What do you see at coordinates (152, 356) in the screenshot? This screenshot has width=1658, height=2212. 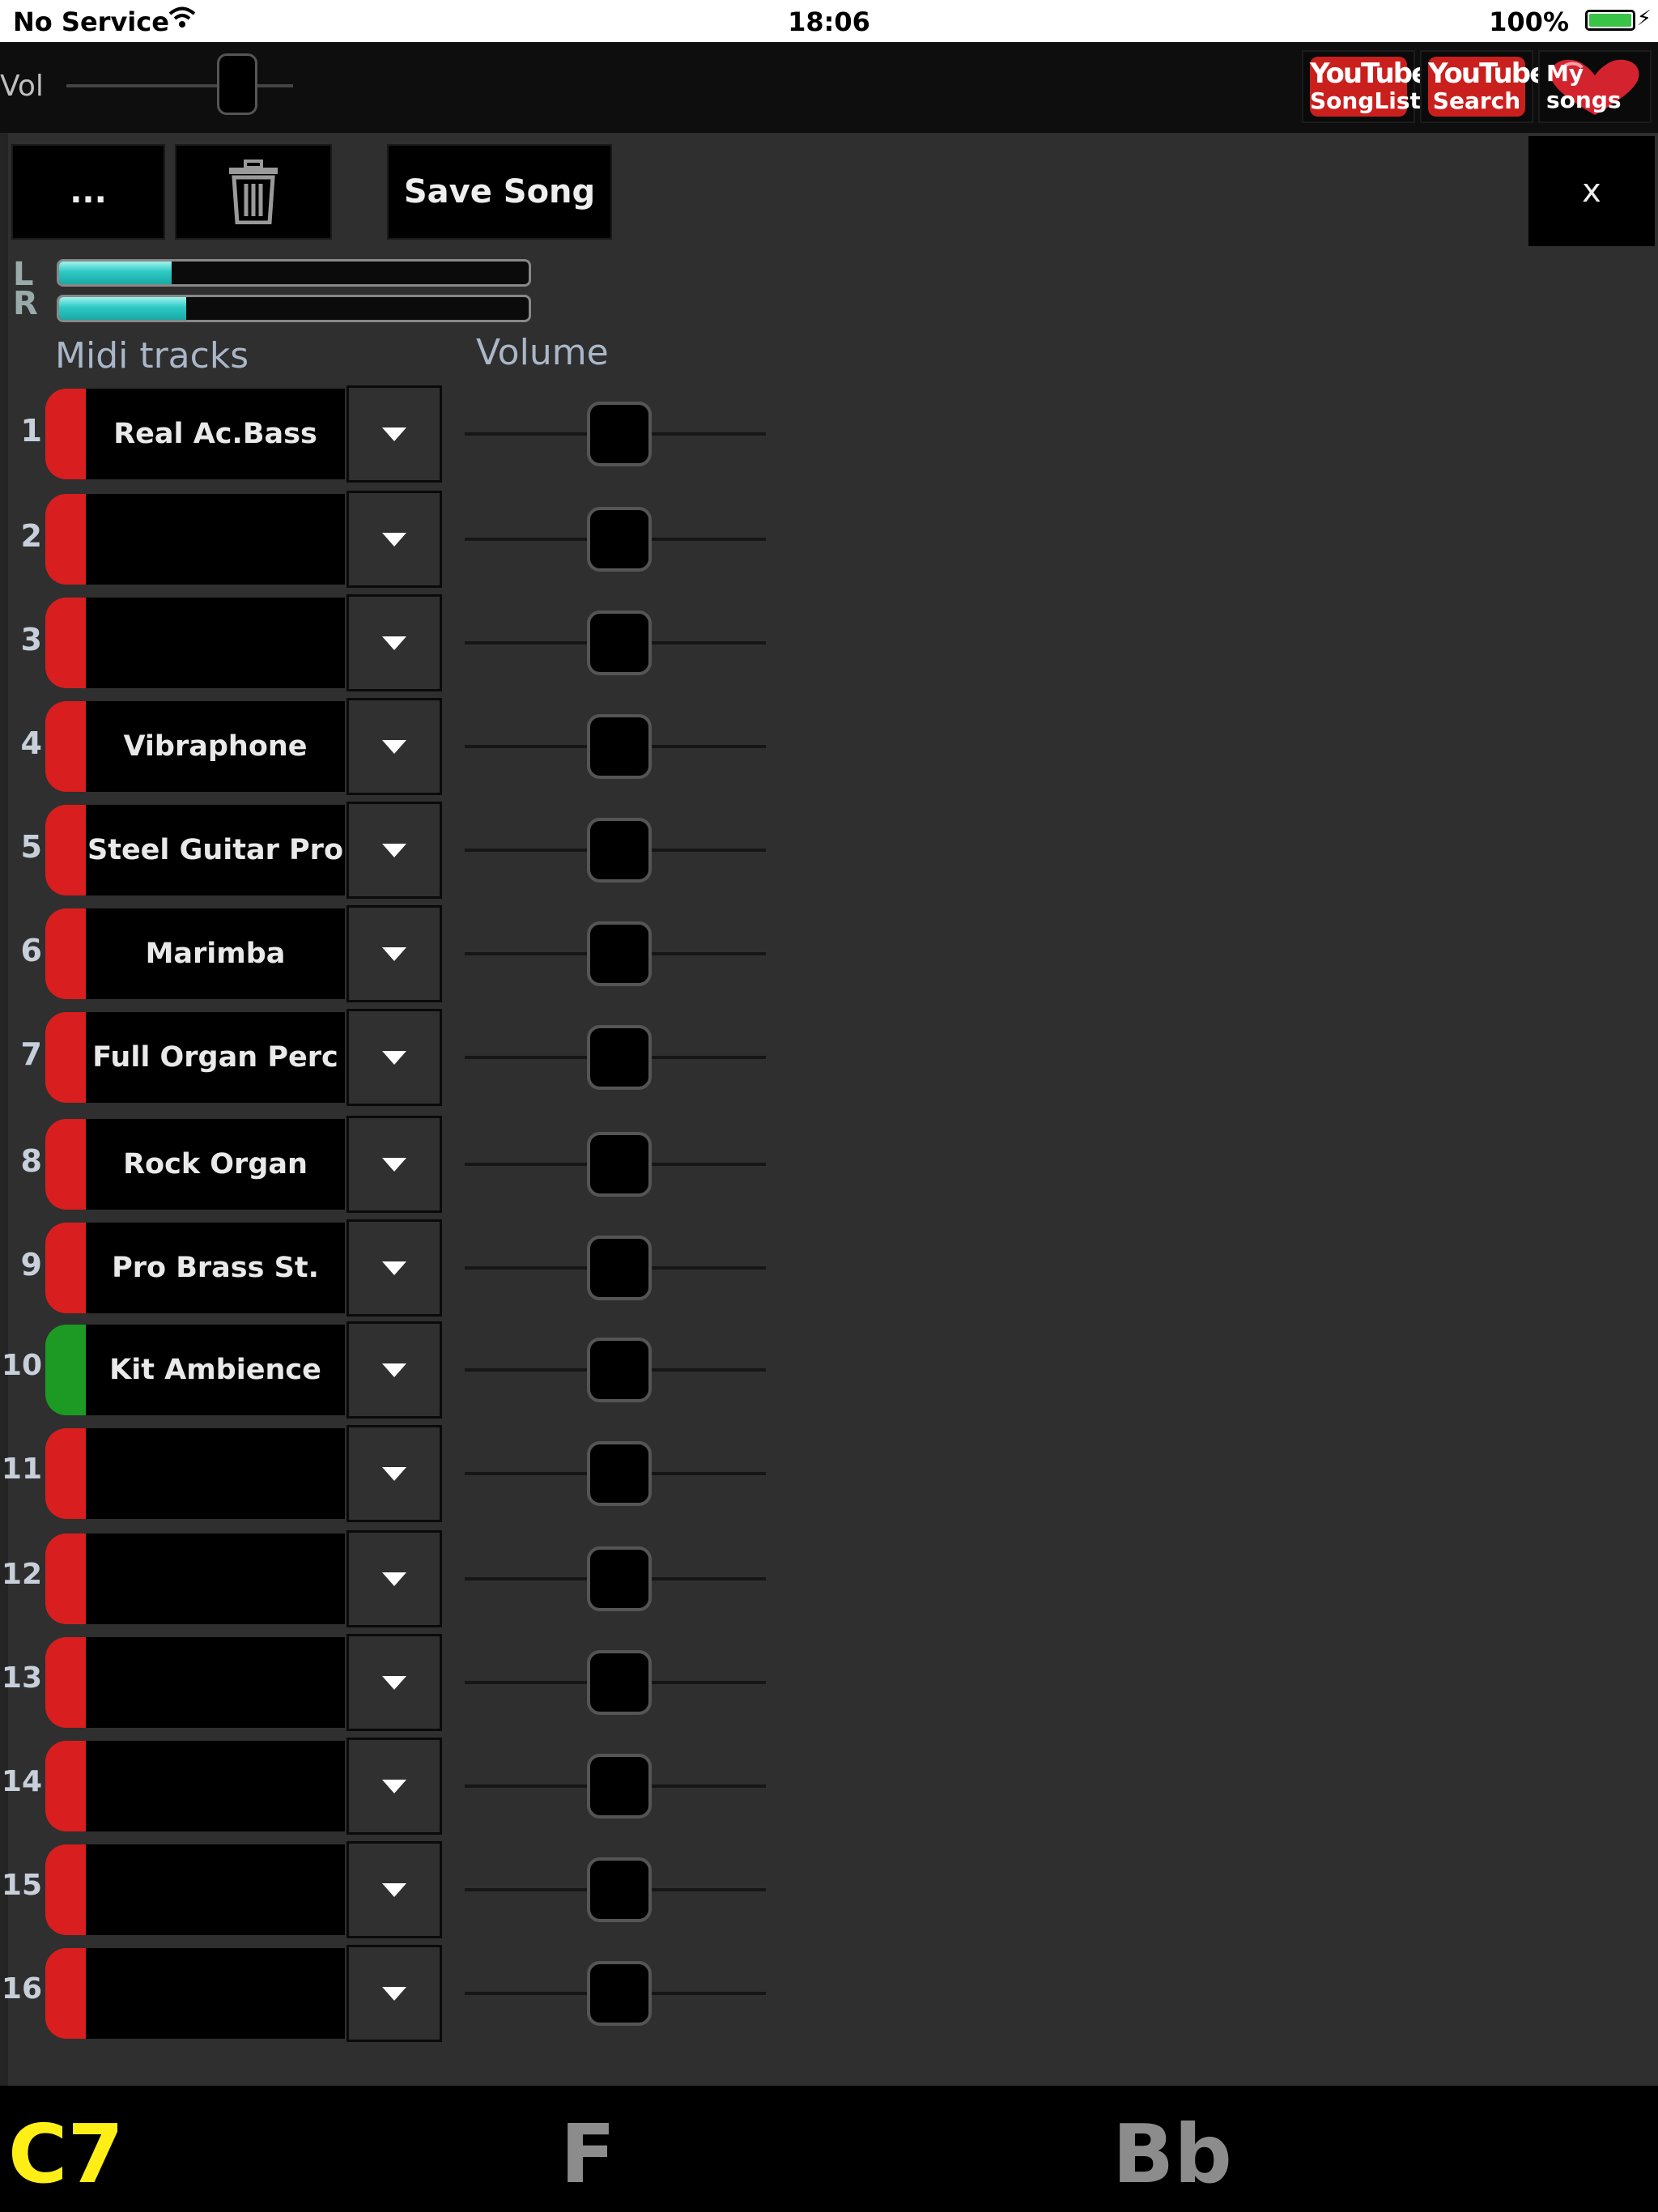 I see `midi-tracks-header: Midi tracks` at bounding box center [152, 356].